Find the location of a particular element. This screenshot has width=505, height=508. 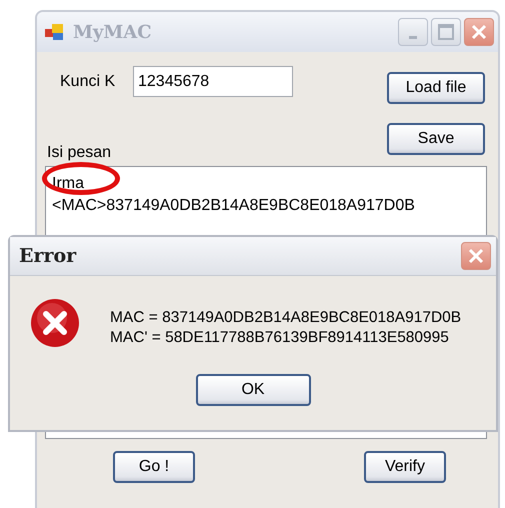

error-message: MAC = 837149A0DB2B14A8E9BC8E018A917D0B is located at coordinates (286, 318).